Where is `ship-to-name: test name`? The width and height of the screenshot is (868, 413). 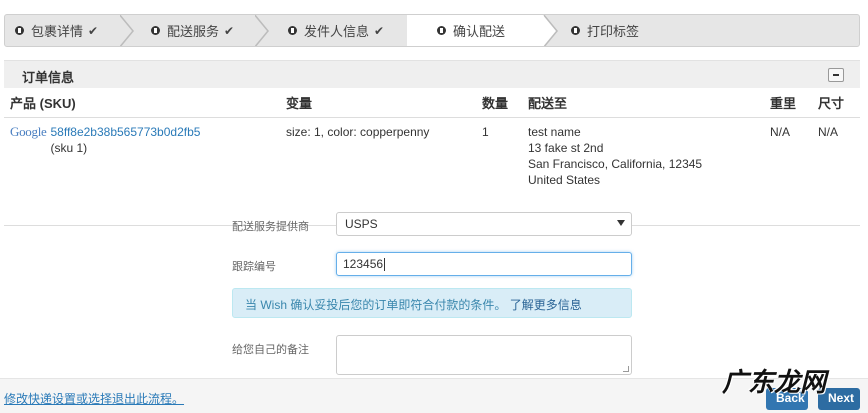 ship-to-name: test name is located at coordinates (554, 131).